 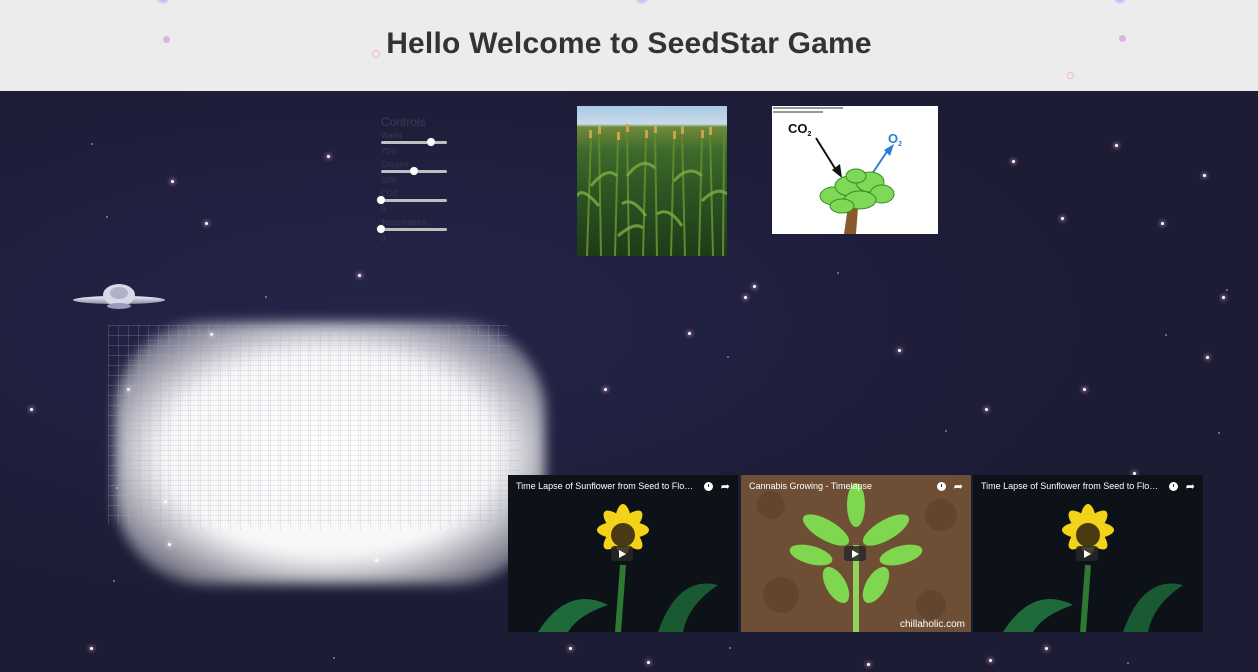 I want to click on water-slider-thumb, so click(x=430, y=142).